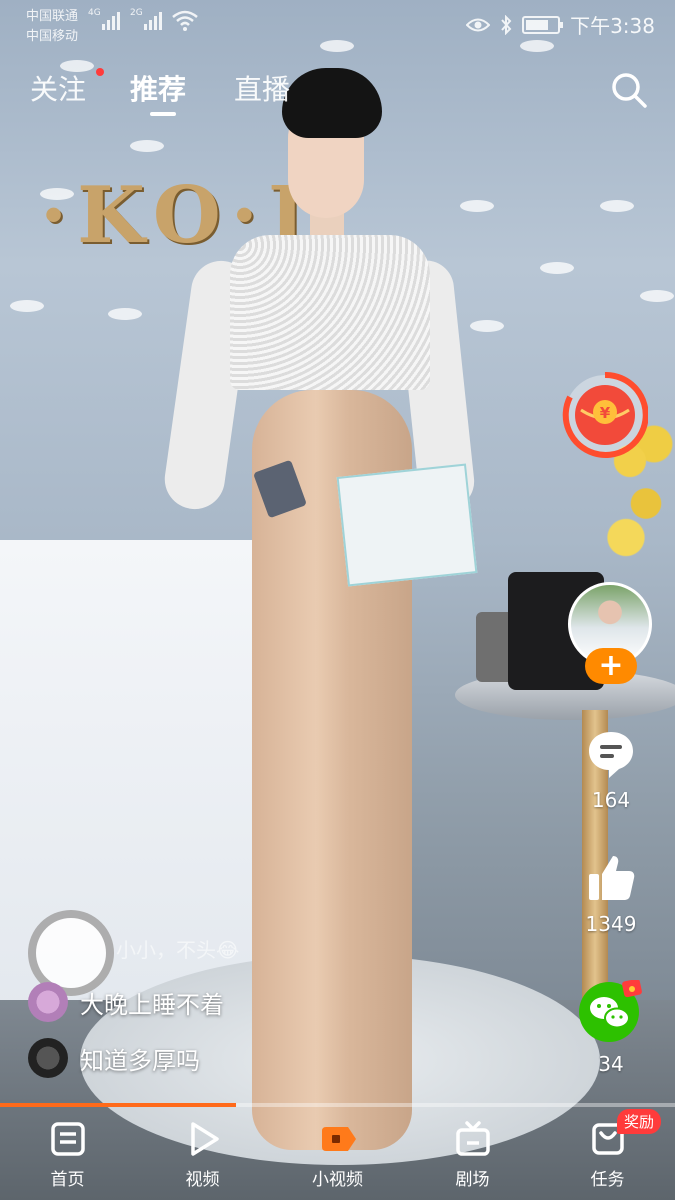 This screenshot has width=675, height=1200. I want to click on like-action: 1349, so click(611, 894).